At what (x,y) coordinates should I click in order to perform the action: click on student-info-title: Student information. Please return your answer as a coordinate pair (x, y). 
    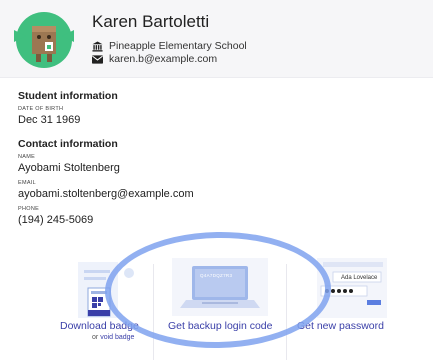
    Looking at the image, I should click on (68, 96).